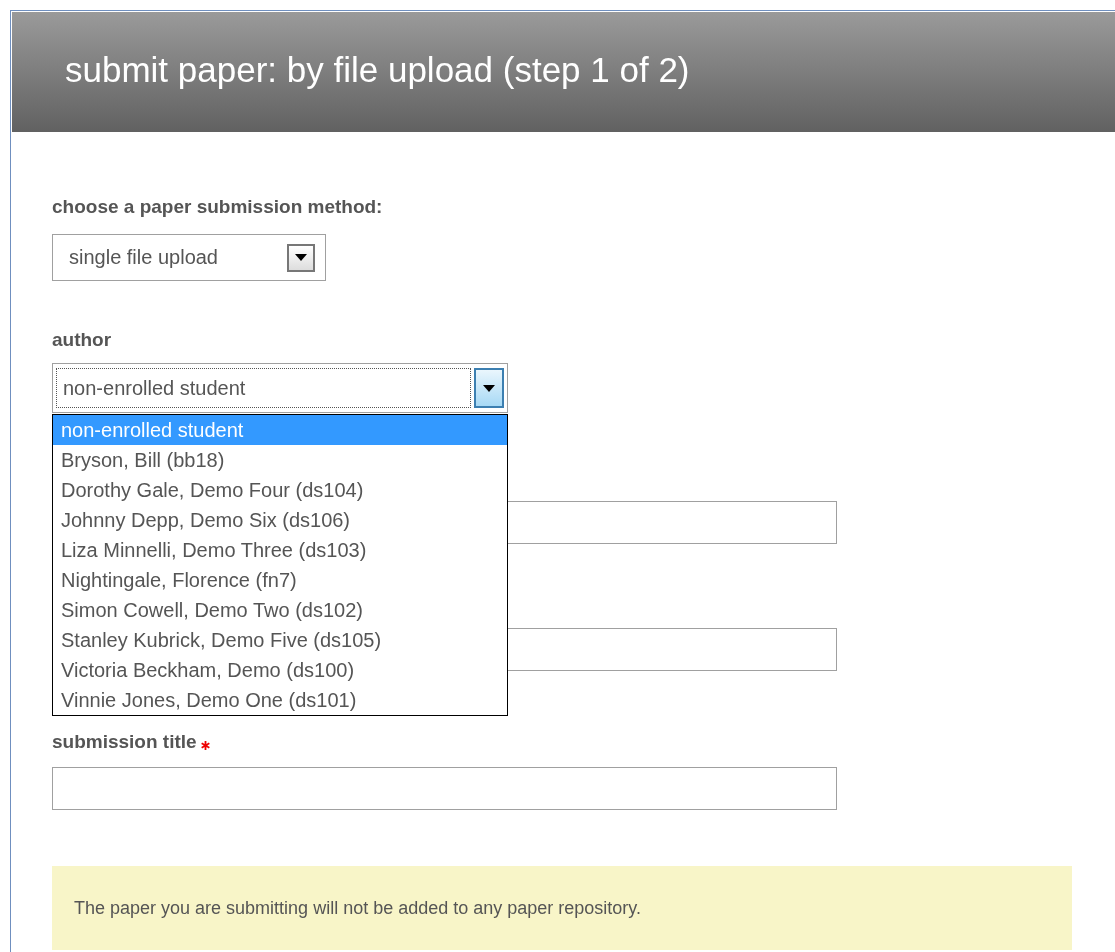 This screenshot has width=1115, height=952. Describe the element at coordinates (377, 70) in the screenshot. I see `page-title: submit paper: by file upload (step 1 of 2)` at that location.